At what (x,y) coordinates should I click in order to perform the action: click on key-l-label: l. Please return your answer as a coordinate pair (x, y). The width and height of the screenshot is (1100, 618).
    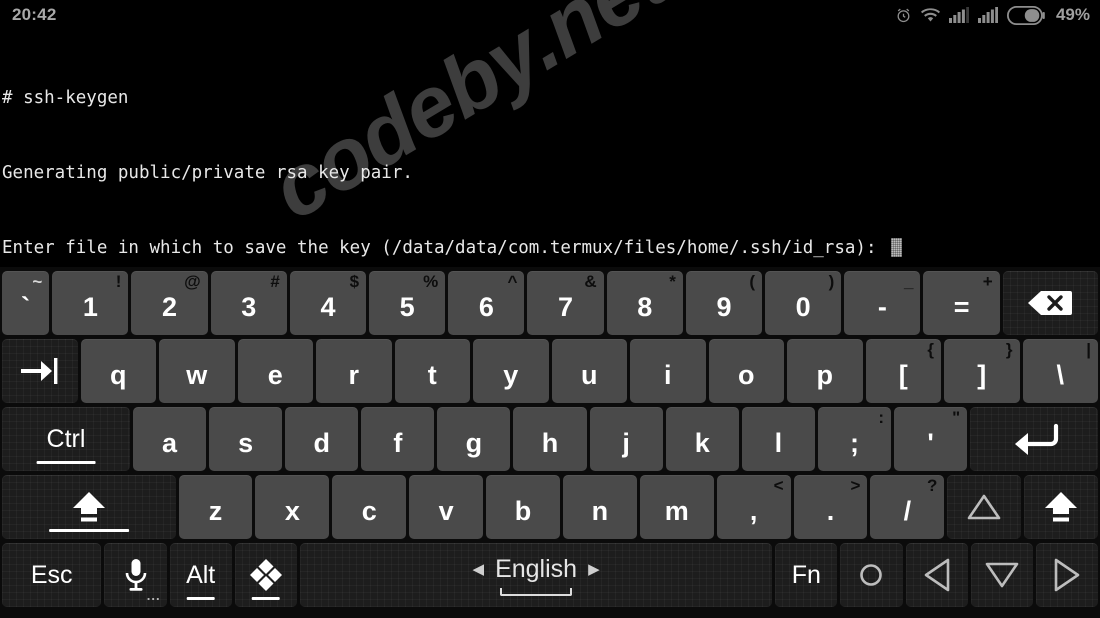
    Looking at the image, I should click on (778, 442).